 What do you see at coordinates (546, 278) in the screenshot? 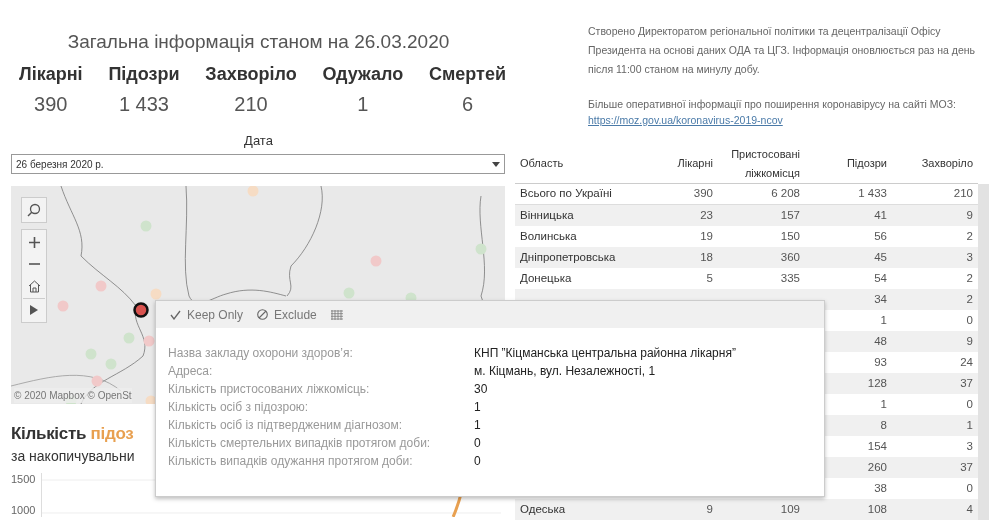
I see `table-cell-text: Донецька` at bounding box center [546, 278].